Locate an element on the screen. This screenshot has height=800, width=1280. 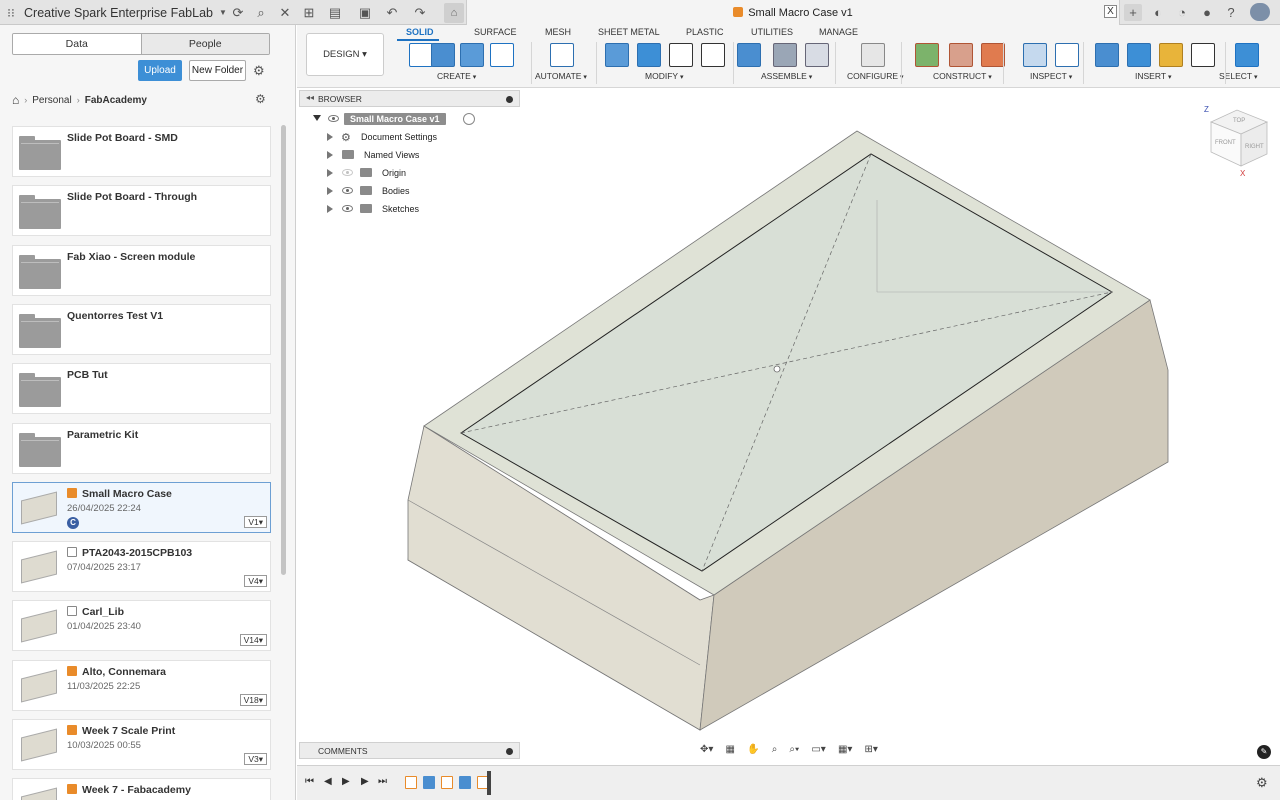
refresh-icon: ⟳ is located at coordinates (238, 12).